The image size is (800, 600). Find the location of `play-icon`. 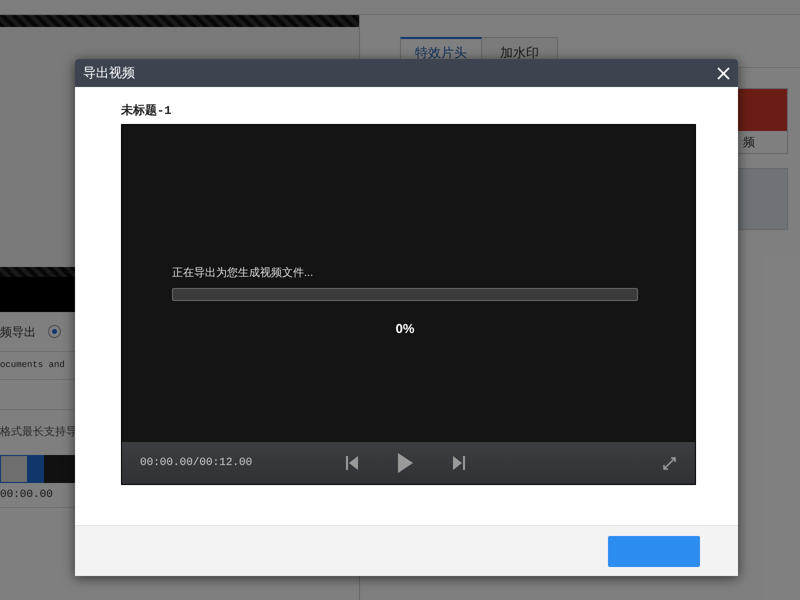

play-icon is located at coordinates (405, 463).